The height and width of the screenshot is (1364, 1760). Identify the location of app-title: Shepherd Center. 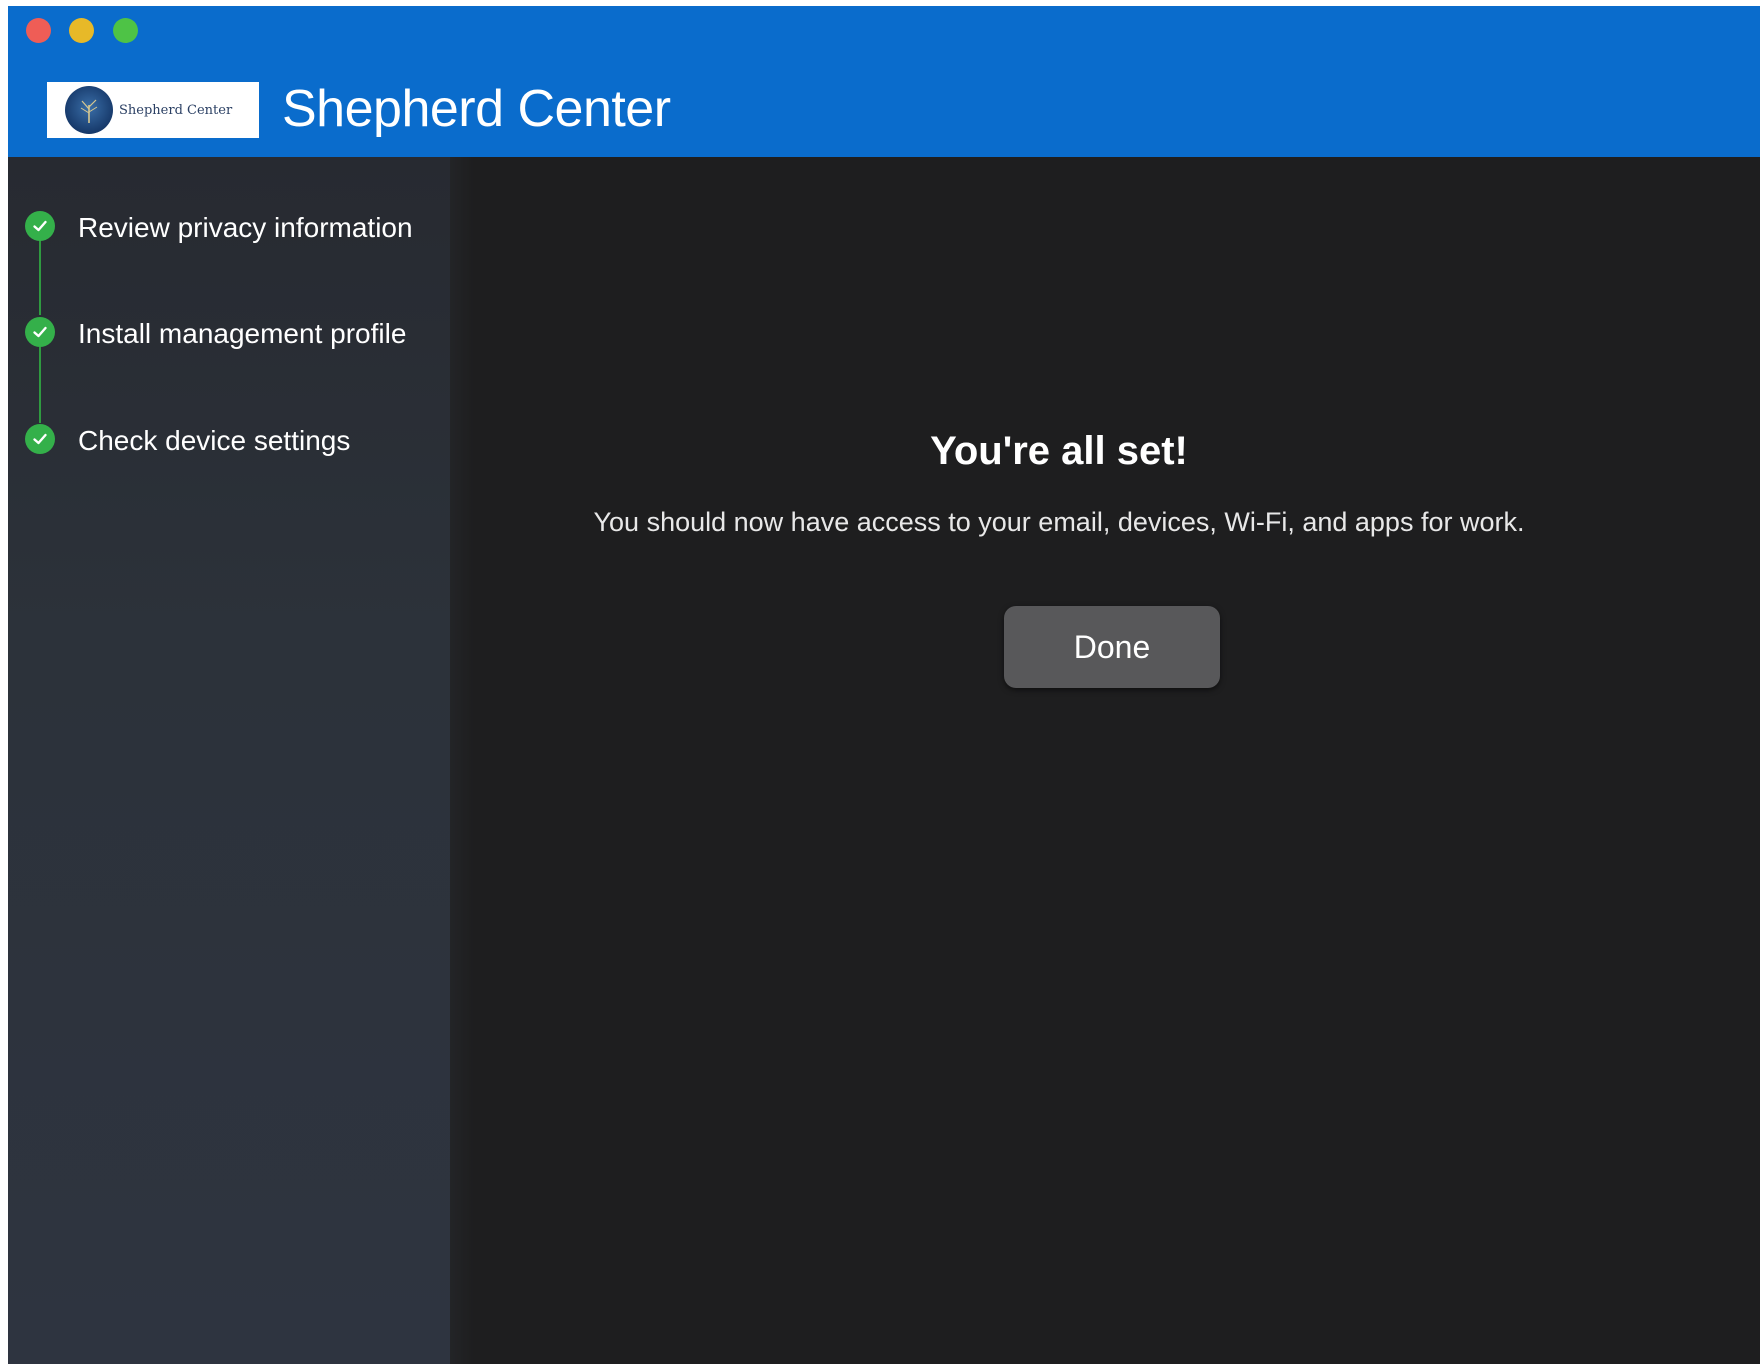
(476, 109).